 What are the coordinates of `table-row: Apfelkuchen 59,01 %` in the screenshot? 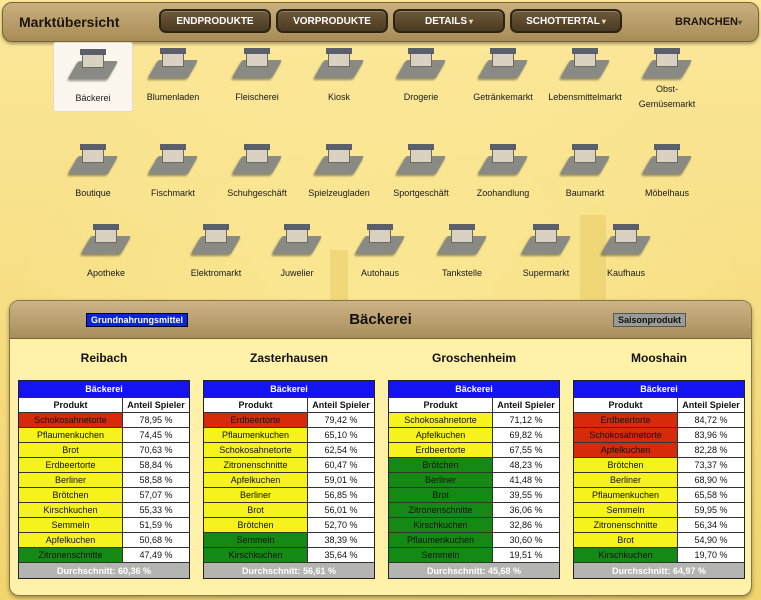 It's located at (289, 479).